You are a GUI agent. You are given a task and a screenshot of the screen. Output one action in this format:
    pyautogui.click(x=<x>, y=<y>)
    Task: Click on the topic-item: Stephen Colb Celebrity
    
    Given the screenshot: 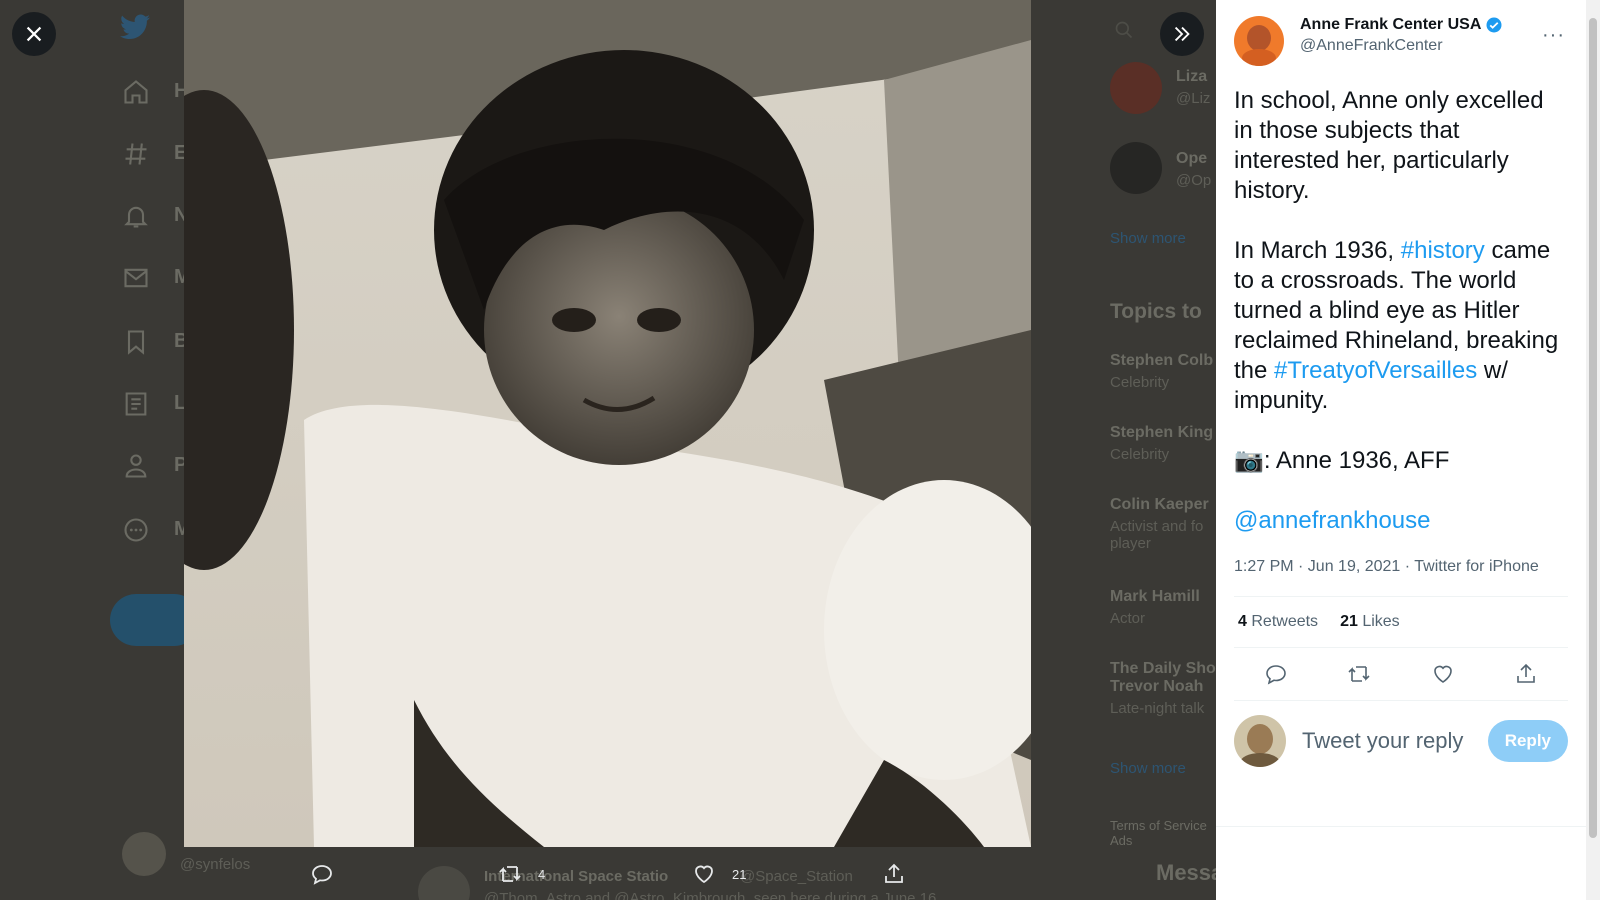 What is the action you would take?
    pyautogui.click(x=1161, y=371)
    